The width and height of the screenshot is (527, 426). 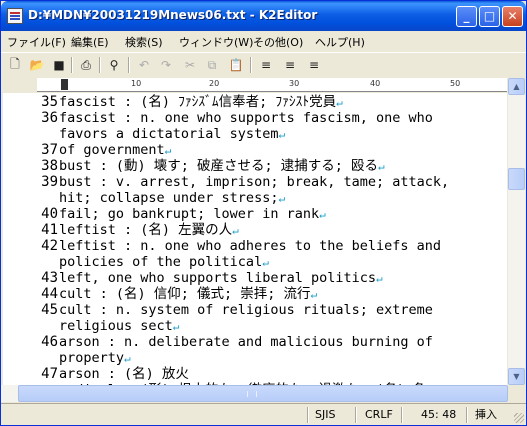 I want to click on editor-line: favors a dictatorial system↵, so click(x=255, y=134).